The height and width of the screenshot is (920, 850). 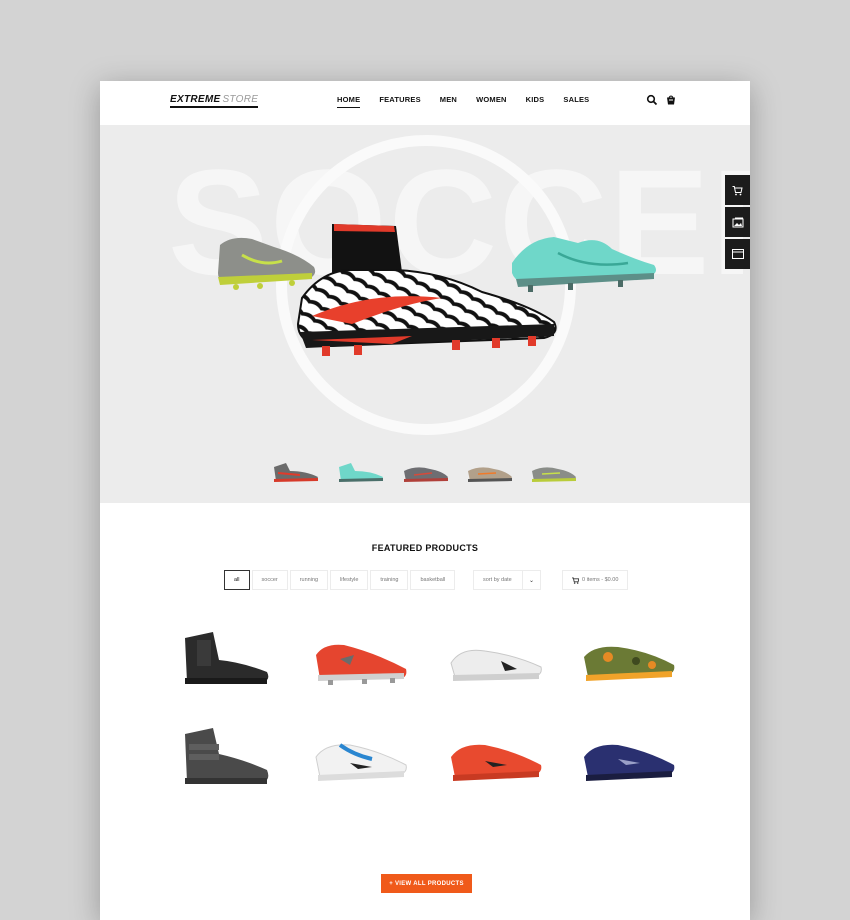 What do you see at coordinates (426, 883) in the screenshot?
I see `view-all-products-button: + VIEW ALL PRODUCTS` at bounding box center [426, 883].